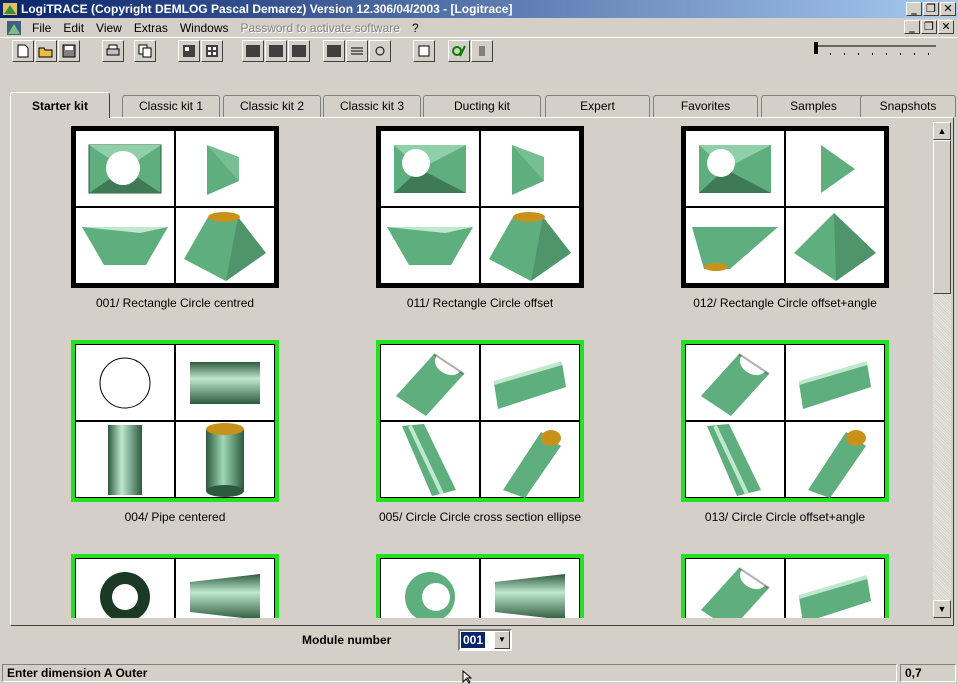 This screenshot has height=684, width=958. I want to click on print-button, so click(113, 51).